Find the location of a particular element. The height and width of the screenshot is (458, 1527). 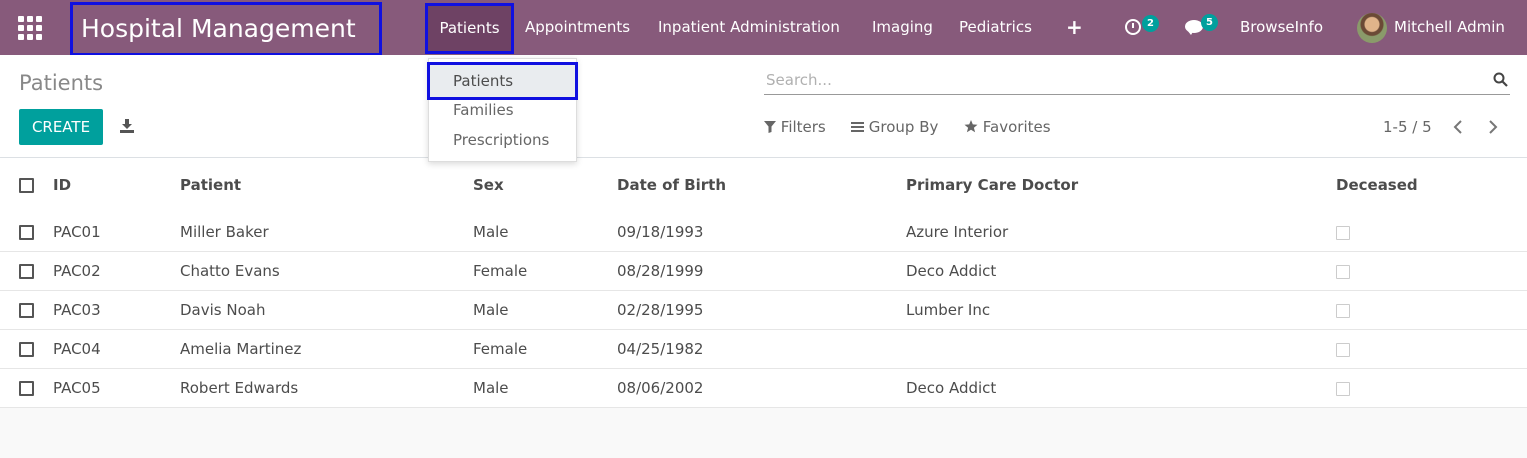

cell-id: PAC01 is located at coordinates (77, 232).